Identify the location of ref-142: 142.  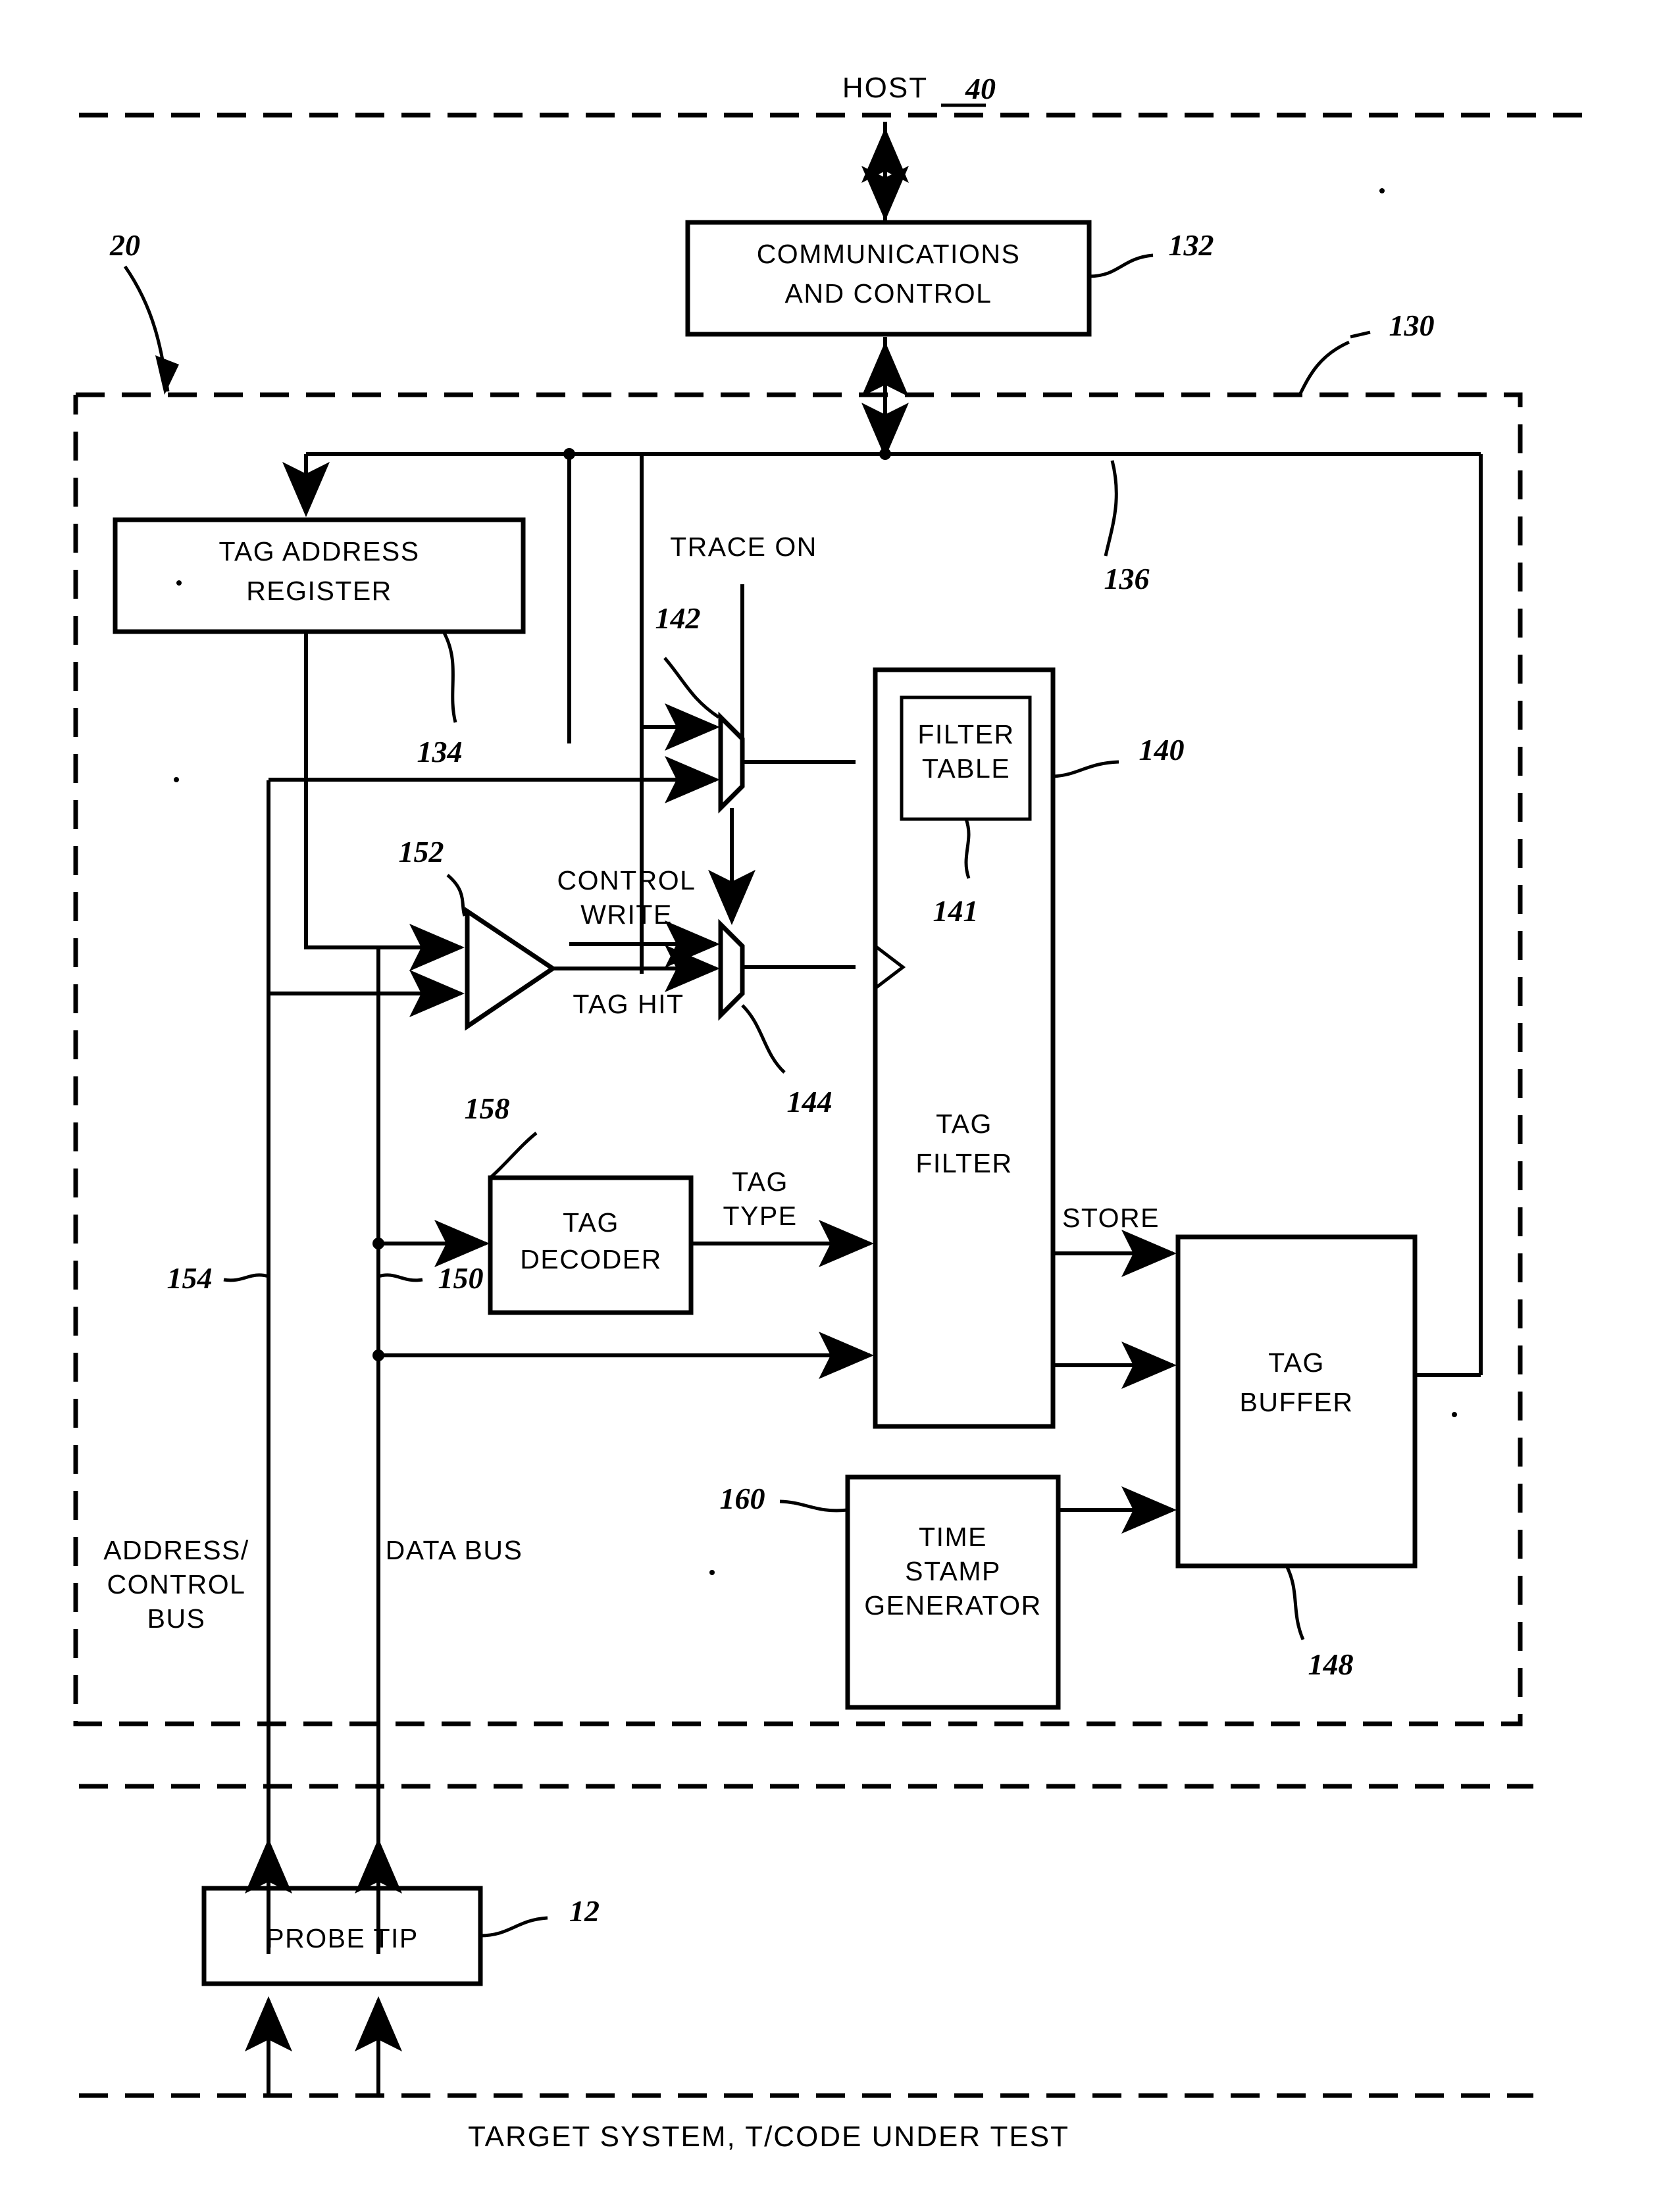
(678, 618).